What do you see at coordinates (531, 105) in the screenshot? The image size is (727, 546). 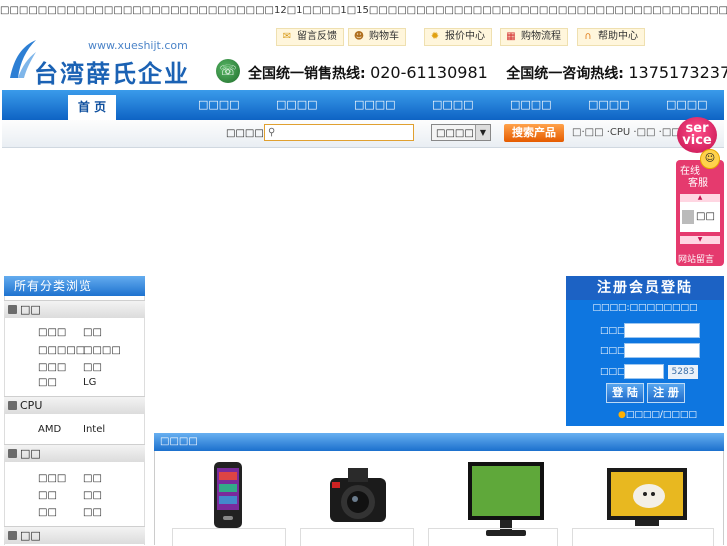 I see `nav-item-5: □□□□` at bounding box center [531, 105].